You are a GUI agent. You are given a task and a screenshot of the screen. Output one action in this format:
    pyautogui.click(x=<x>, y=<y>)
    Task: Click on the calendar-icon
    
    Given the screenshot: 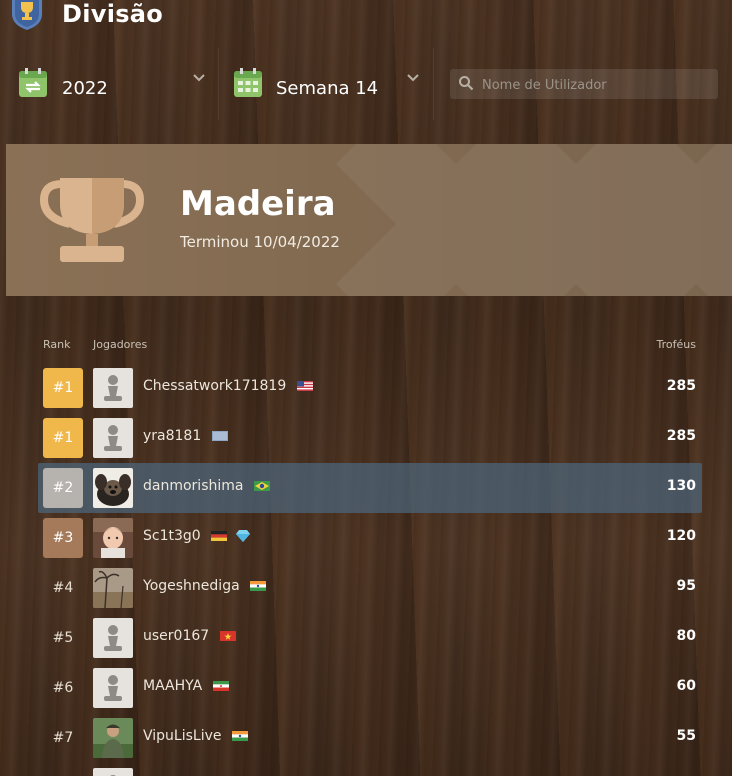 What is the action you would take?
    pyautogui.click(x=248, y=82)
    